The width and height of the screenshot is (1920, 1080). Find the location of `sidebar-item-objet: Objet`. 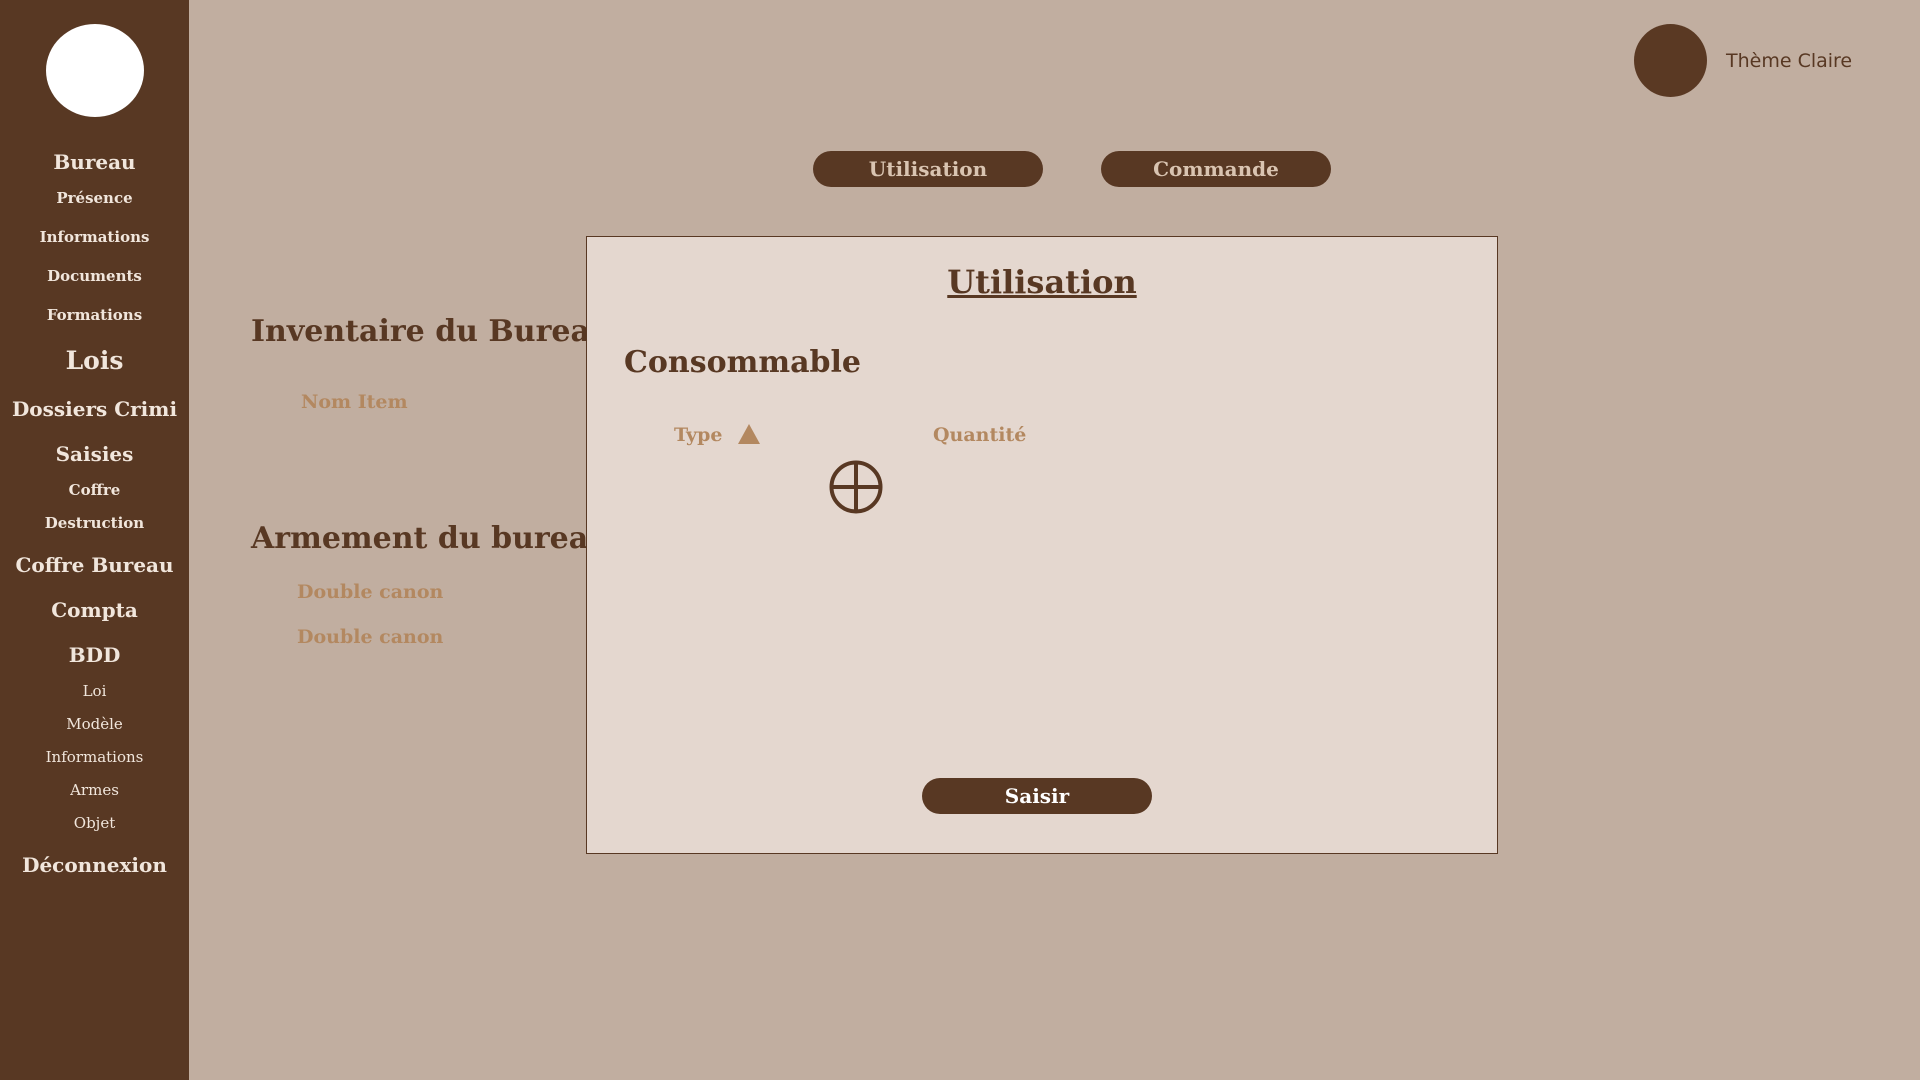

sidebar-item-objet: Objet is located at coordinates (94, 823).